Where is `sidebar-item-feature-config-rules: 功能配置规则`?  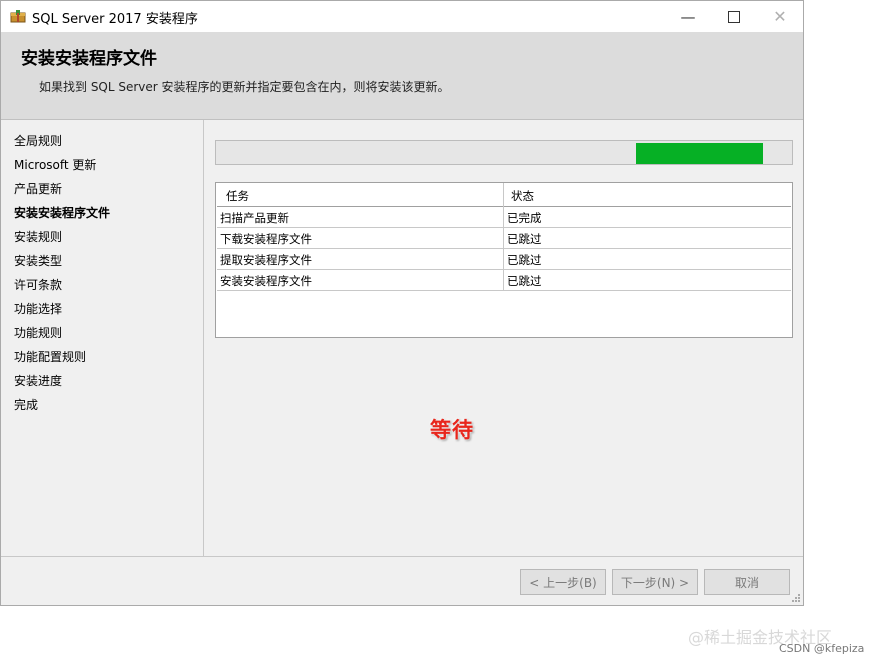 sidebar-item-feature-config-rules: 功能配置规则 is located at coordinates (50, 356).